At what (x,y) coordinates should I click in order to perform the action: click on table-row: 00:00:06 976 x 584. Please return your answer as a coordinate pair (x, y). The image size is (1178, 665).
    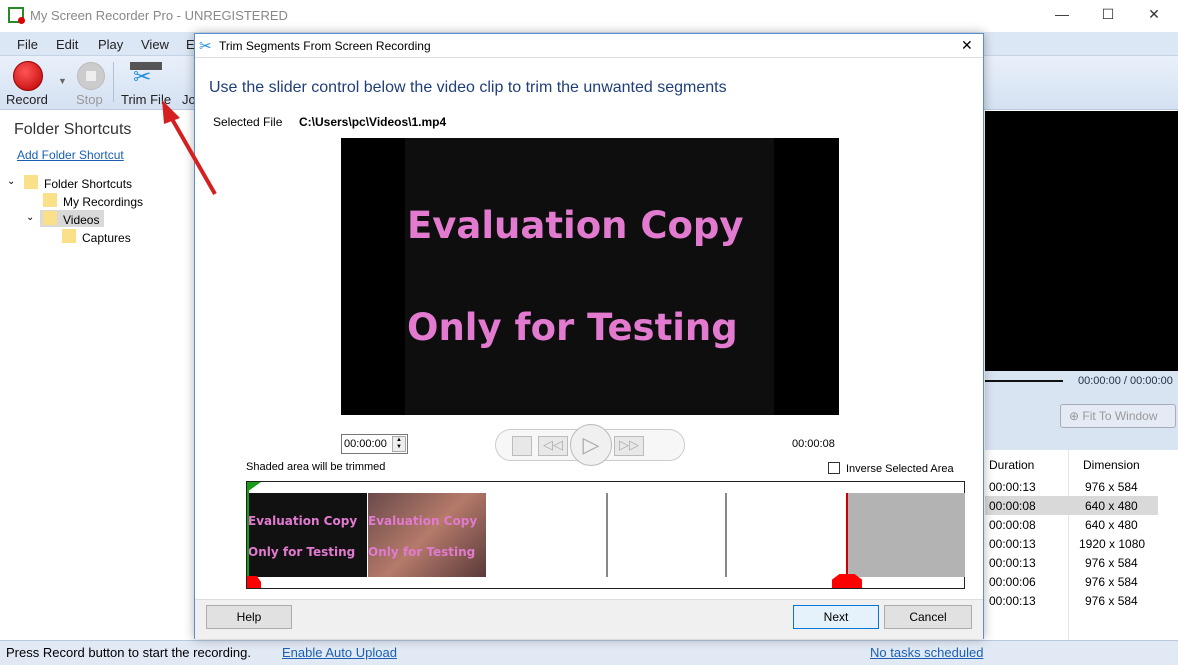
    Looking at the image, I should click on (1071, 581).